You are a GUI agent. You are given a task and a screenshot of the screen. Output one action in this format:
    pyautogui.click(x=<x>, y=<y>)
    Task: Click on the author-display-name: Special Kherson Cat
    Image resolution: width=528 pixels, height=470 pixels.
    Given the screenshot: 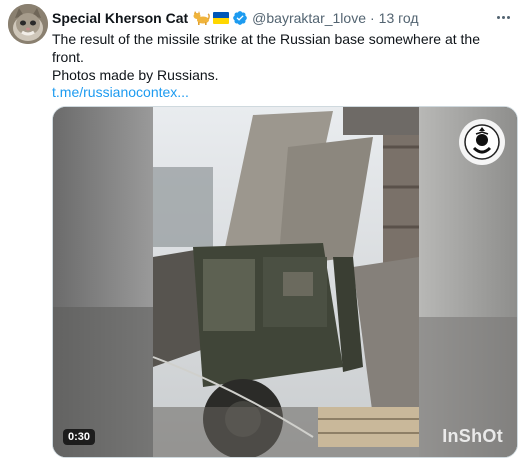 What is the action you would take?
    pyautogui.click(x=120, y=18)
    